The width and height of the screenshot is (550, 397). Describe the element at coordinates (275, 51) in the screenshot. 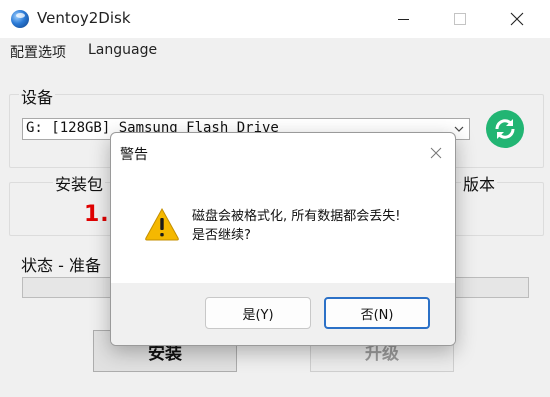

I see `menu-bar: 配置选项 Language` at that location.